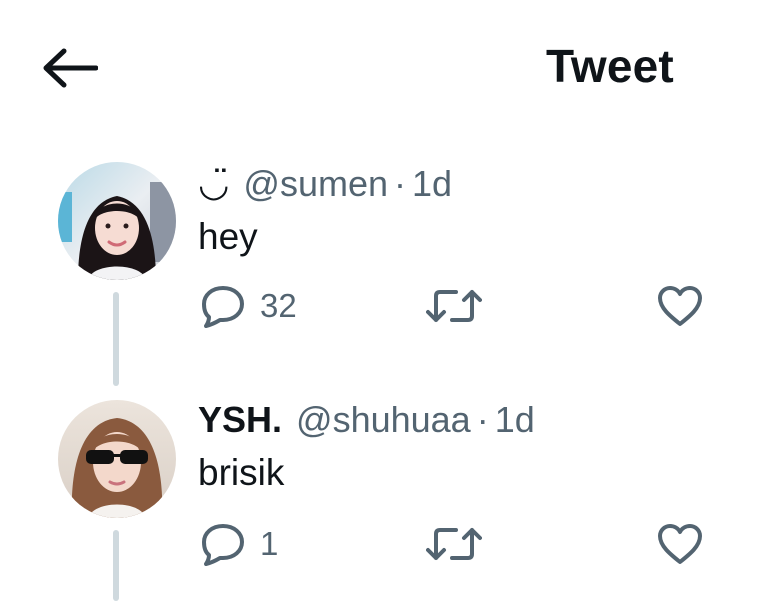 This screenshot has width=779, height=601. Describe the element at coordinates (610, 66) in the screenshot. I see `page-title: Tweet` at that location.